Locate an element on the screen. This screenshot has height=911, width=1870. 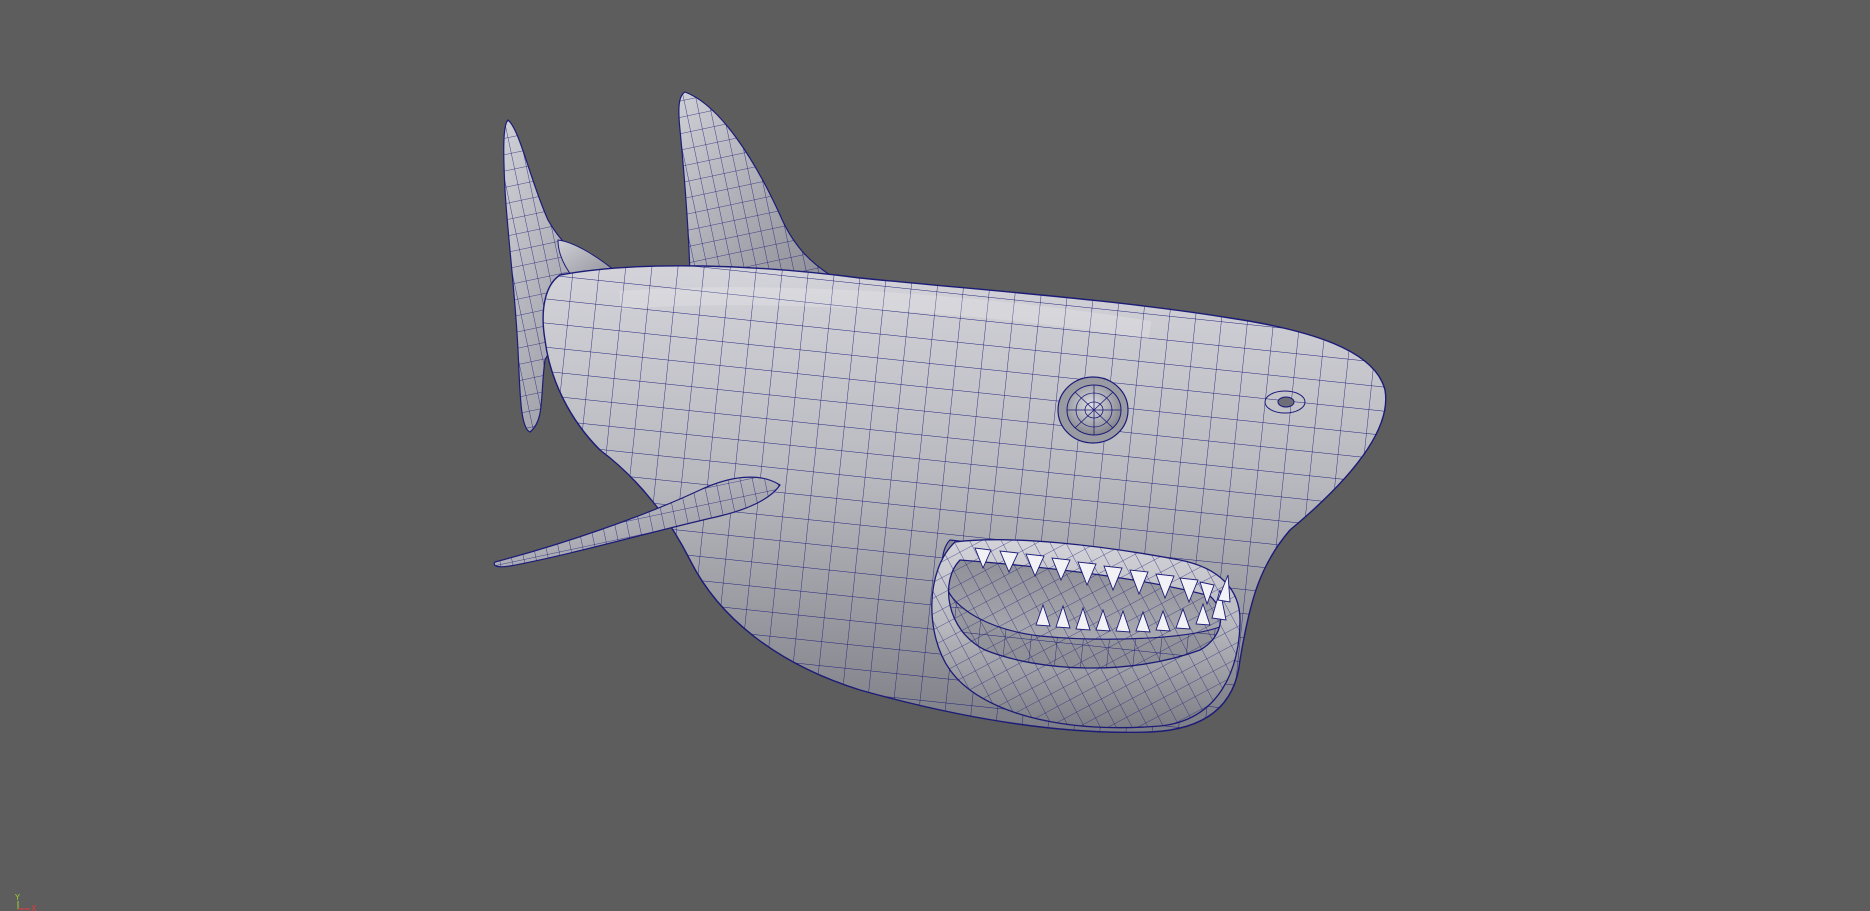
dorsal-fin is located at coordinates (755, 190).